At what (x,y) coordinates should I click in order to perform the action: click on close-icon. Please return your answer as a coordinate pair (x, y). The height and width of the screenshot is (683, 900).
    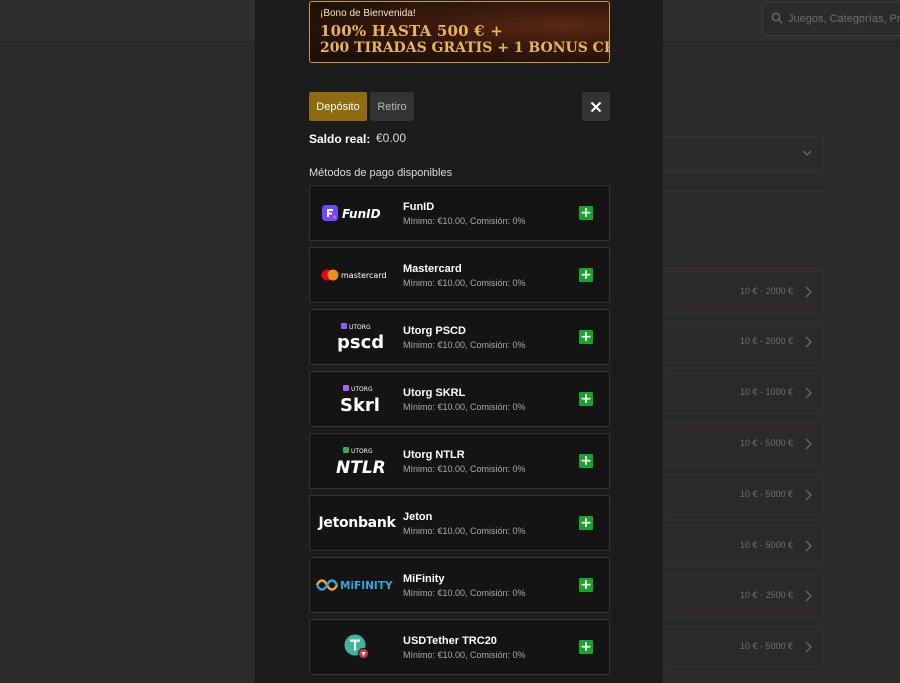
    Looking at the image, I should click on (596, 106).